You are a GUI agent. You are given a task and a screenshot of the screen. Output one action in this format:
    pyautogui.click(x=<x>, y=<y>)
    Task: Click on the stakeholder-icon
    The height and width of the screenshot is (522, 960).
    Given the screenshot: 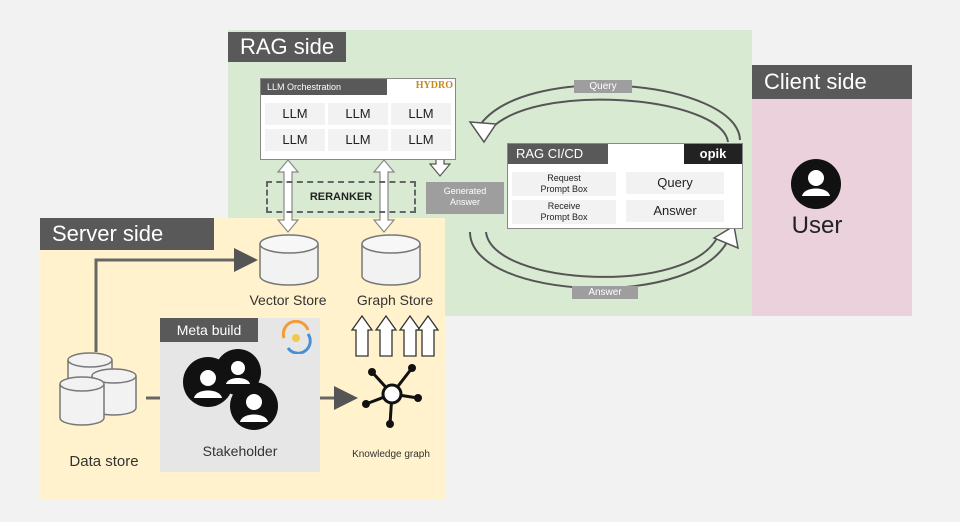 What is the action you would take?
    pyautogui.click(x=230, y=389)
    